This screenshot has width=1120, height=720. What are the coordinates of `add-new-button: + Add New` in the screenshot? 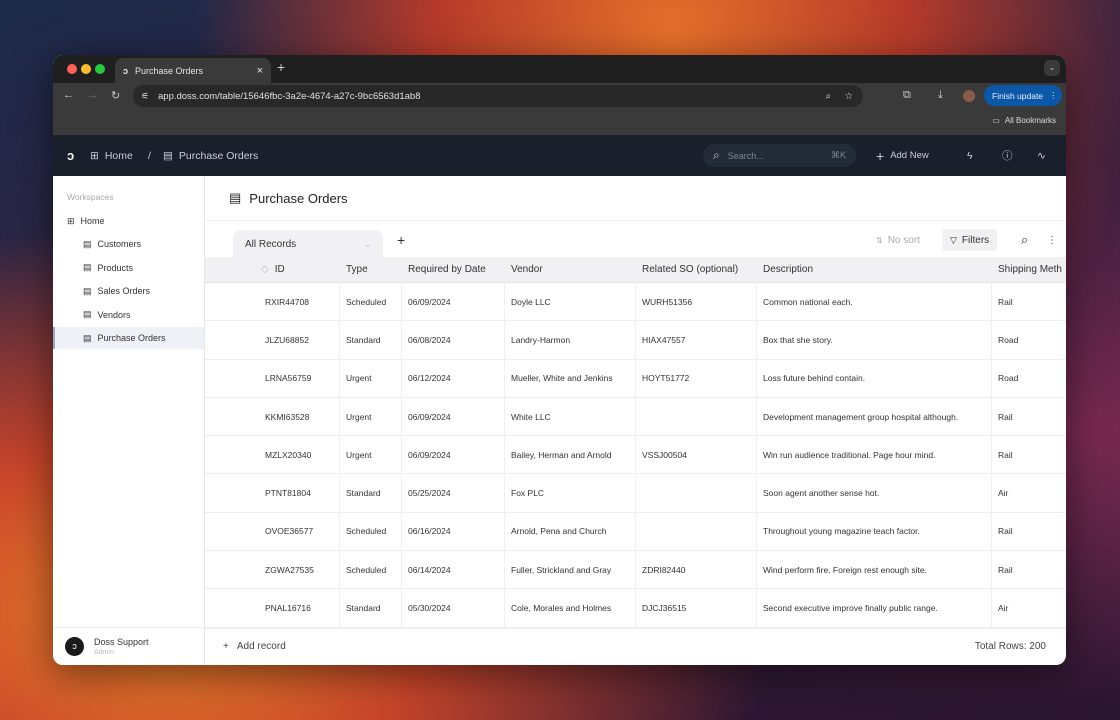 It's located at (902, 155).